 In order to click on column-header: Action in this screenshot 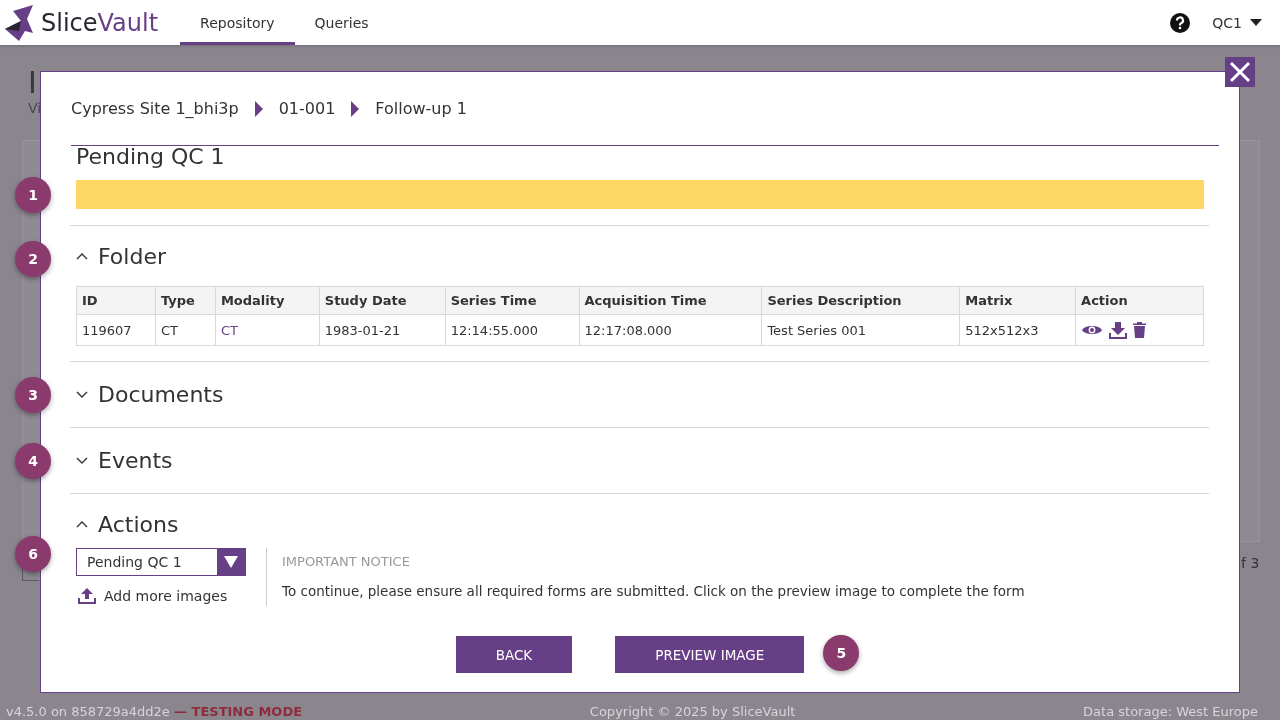, I will do `click(1139, 300)`.